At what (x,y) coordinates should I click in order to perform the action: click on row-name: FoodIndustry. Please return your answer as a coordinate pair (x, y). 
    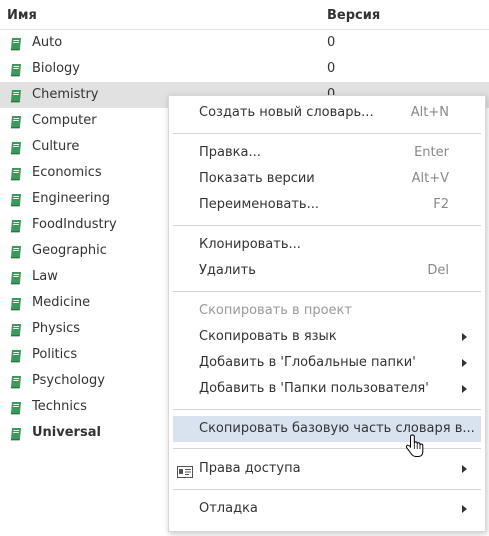
    Looking at the image, I should click on (74, 224).